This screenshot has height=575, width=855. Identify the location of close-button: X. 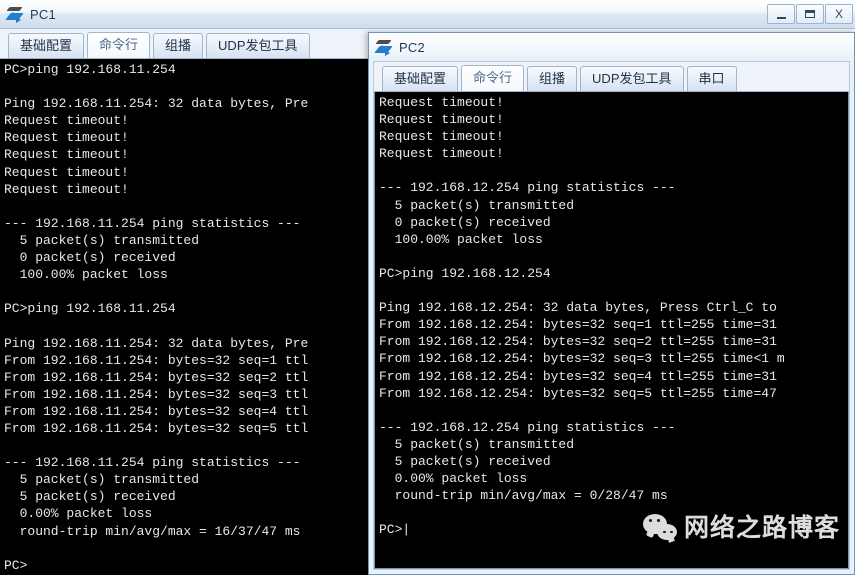
(839, 14).